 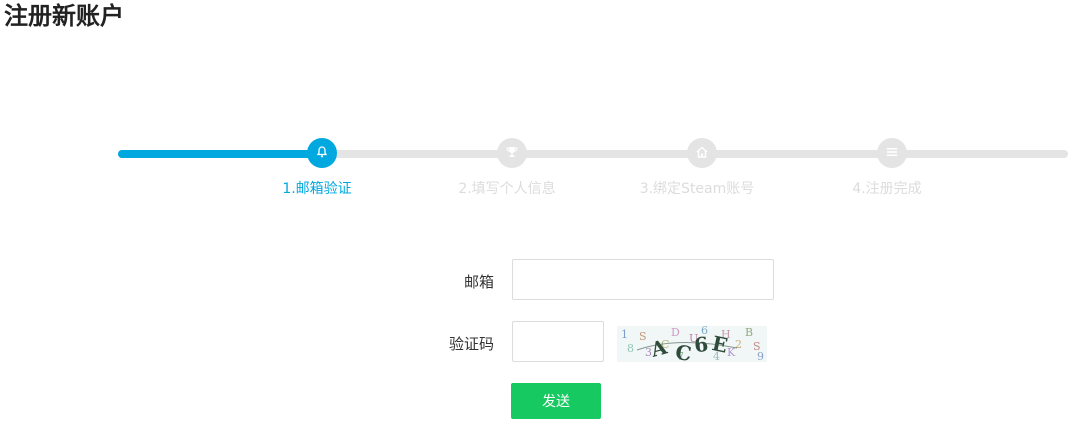 I want to click on step-4-circle, so click(x=892, y=153).